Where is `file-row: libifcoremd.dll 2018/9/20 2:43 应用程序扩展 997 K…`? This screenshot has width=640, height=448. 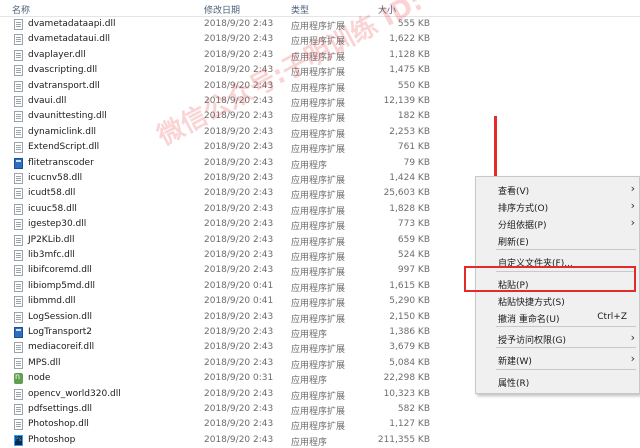
file-row: libifcoremd.dll 2018/9/20 2:43 应用程序扩展 997 K… is located at coordinates (220, 270).